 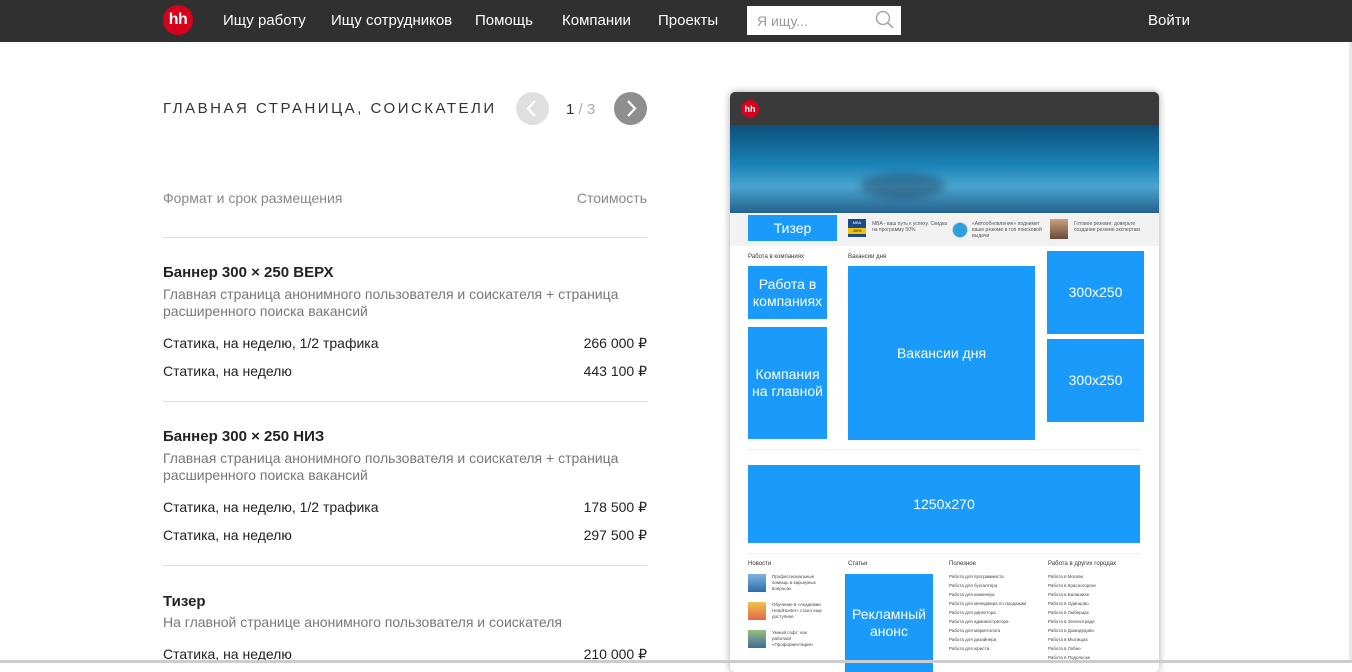 What do you see at coordinates (792, 228) in the screenshot?
I see `teaser-block: Тизер` at bounding box center [792, 228].